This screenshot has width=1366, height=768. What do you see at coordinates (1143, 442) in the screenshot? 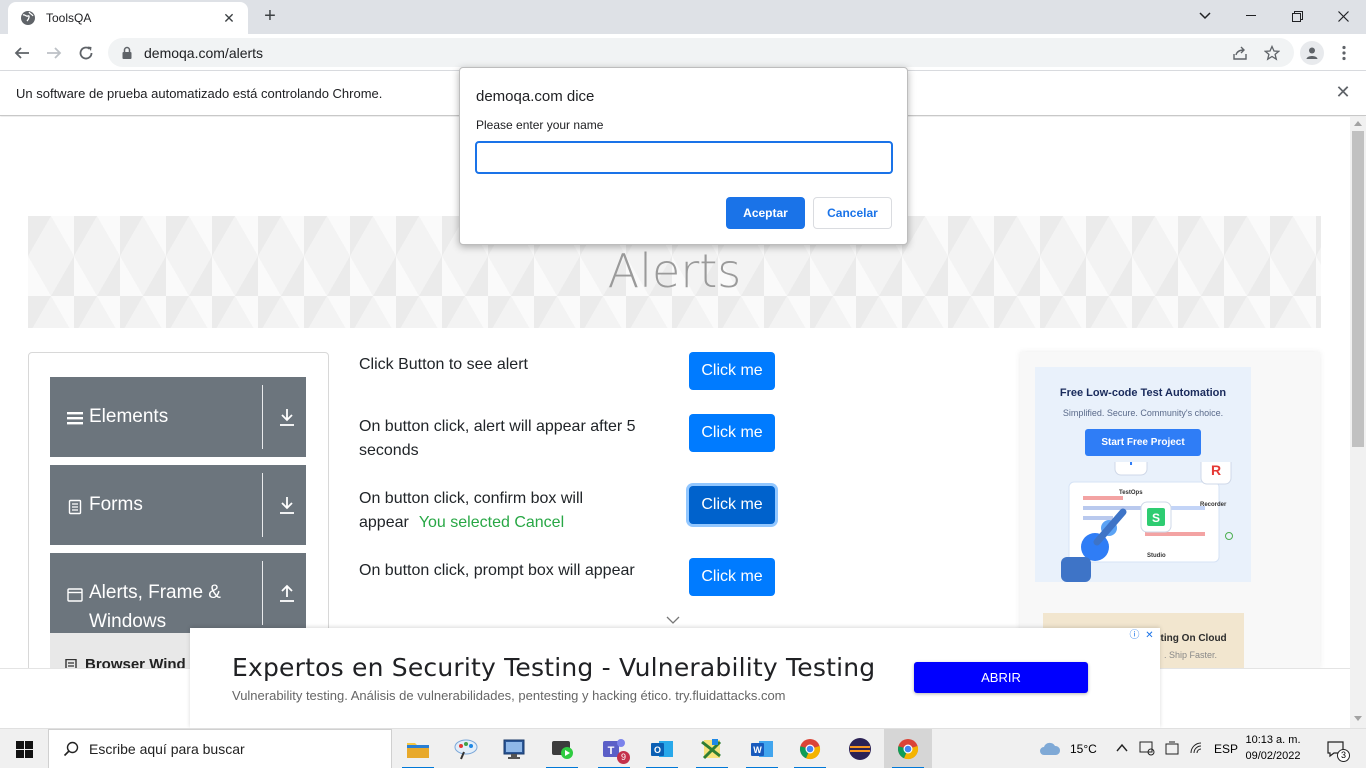
I see `ad-cta-button: Start Free Project` at bounding box center [1143, 442].